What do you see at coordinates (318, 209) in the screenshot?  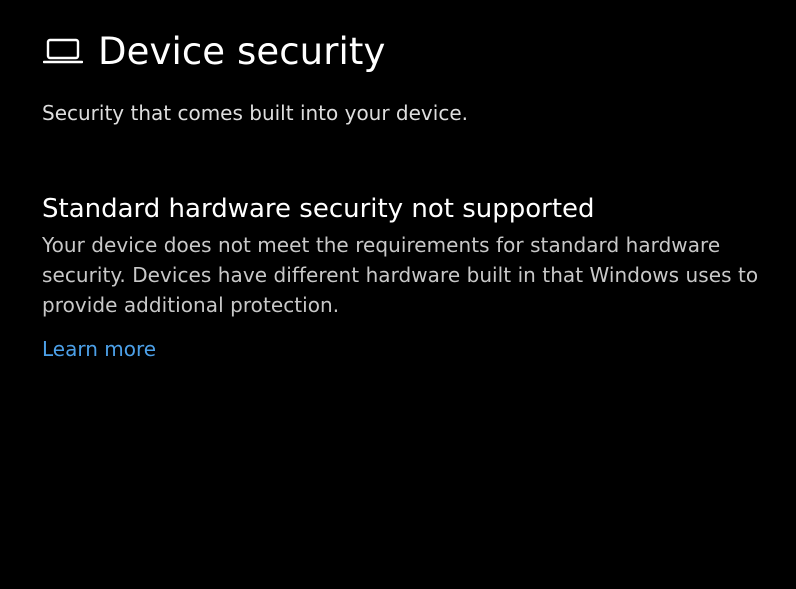 I see `hardware-security-heading: Standard hardware security not supported` at bounding box center [318, 209].